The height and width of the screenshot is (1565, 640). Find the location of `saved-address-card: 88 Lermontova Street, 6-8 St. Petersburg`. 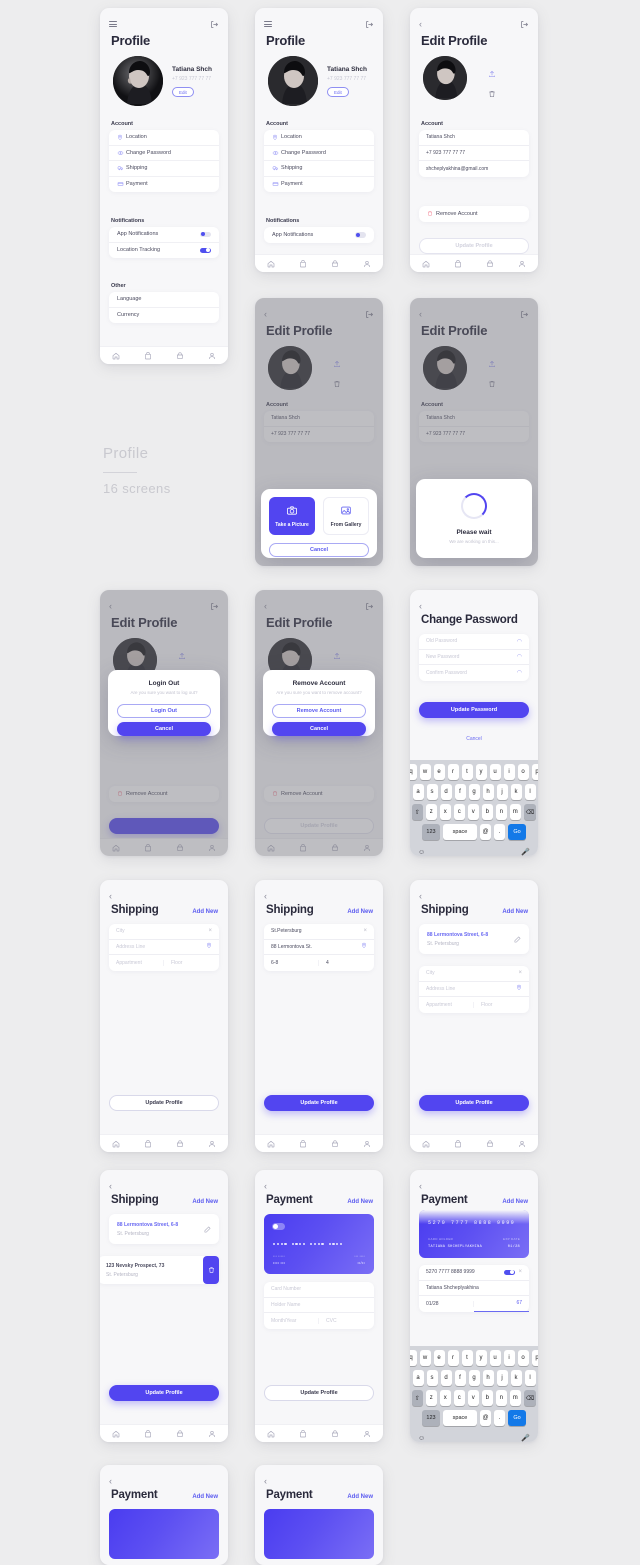

saved-address-card: 88 Lermontova Street, 6-8 St. Petersburg is located at coordinates (474, 939).